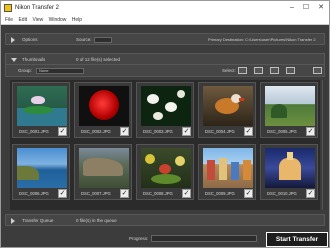  Describe the element at coordinates (103, 40) in the screenshot. I see `source-device-icon` at that location.